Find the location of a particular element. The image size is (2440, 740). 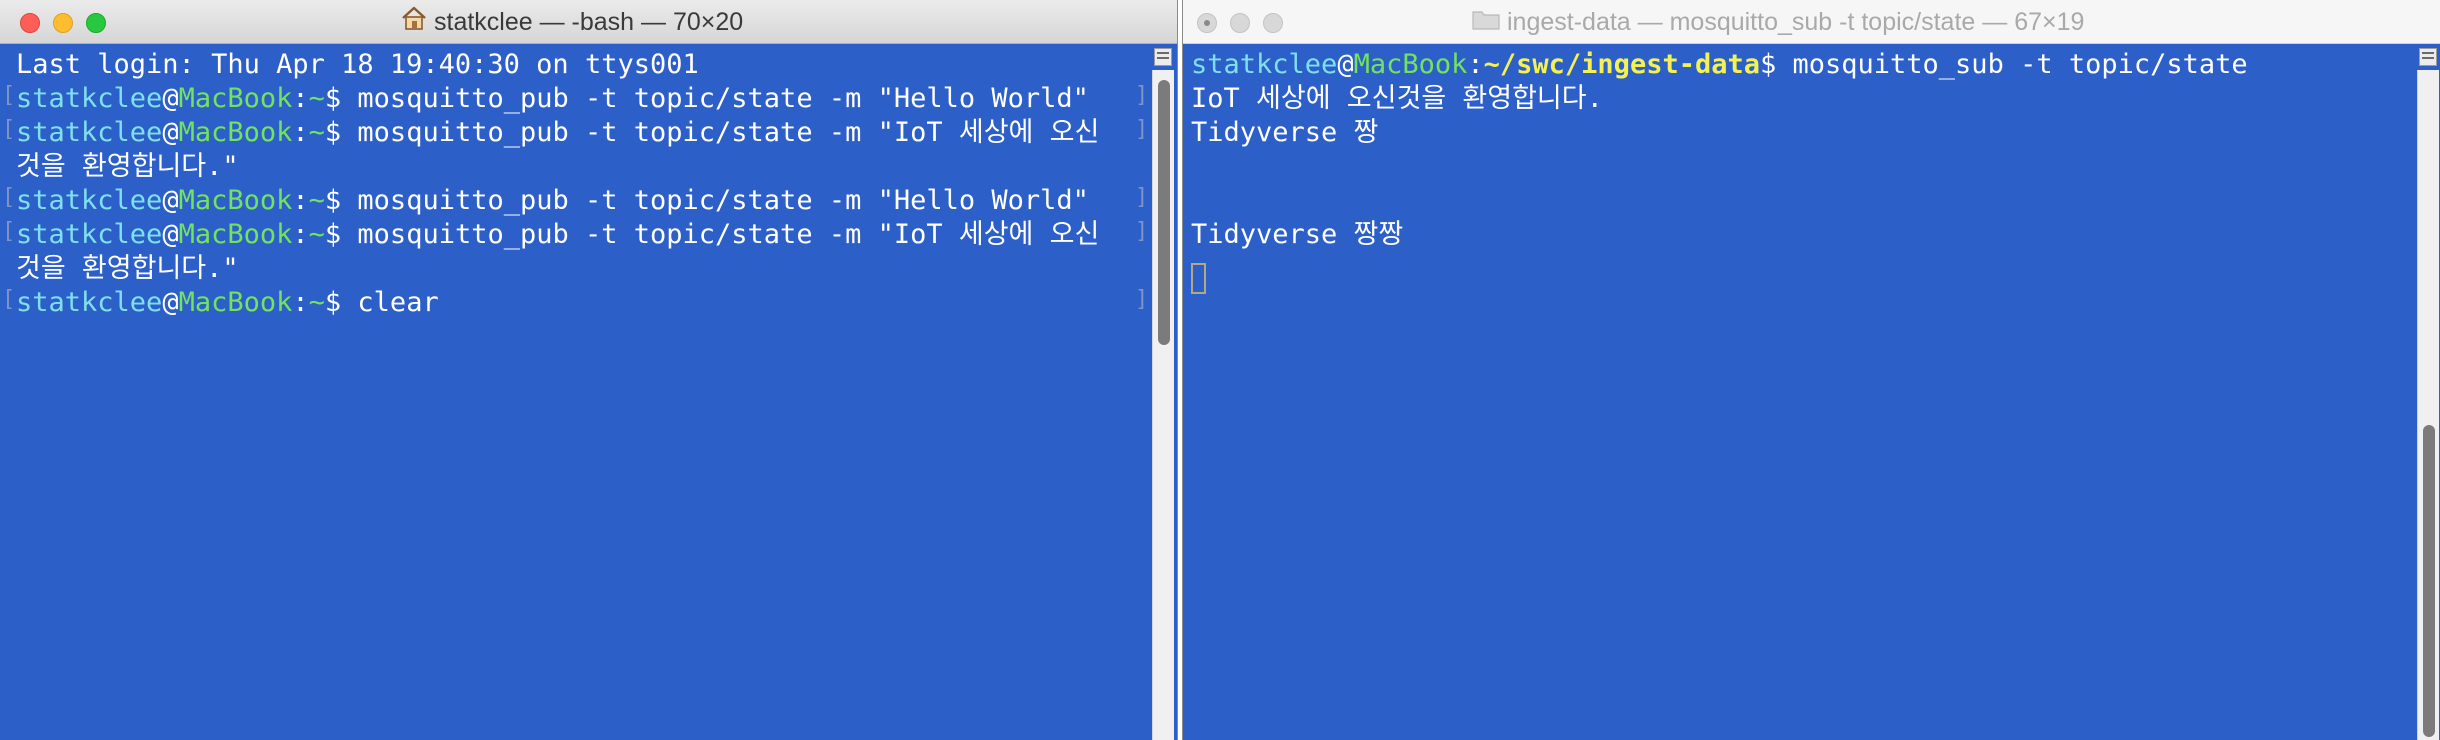

folder-icon is located at coordinates (1486, 23).